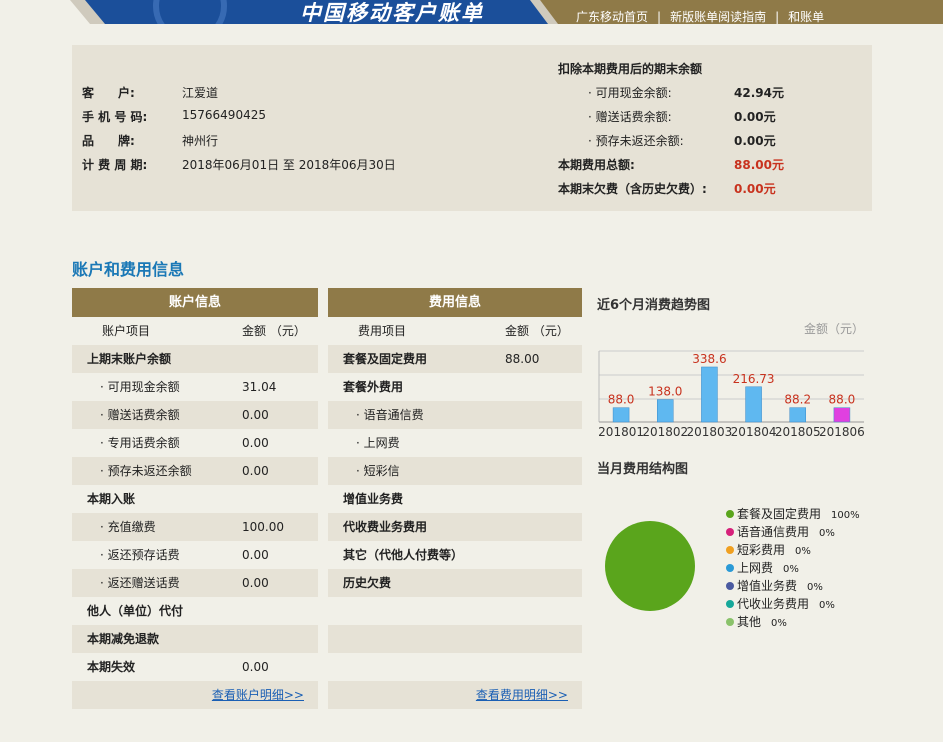 The width and height of the screenshot is (943, 742). Describe the element at coordinates (200, 93) in the screenshot. I see `customer-value: 江爱道` at that location.